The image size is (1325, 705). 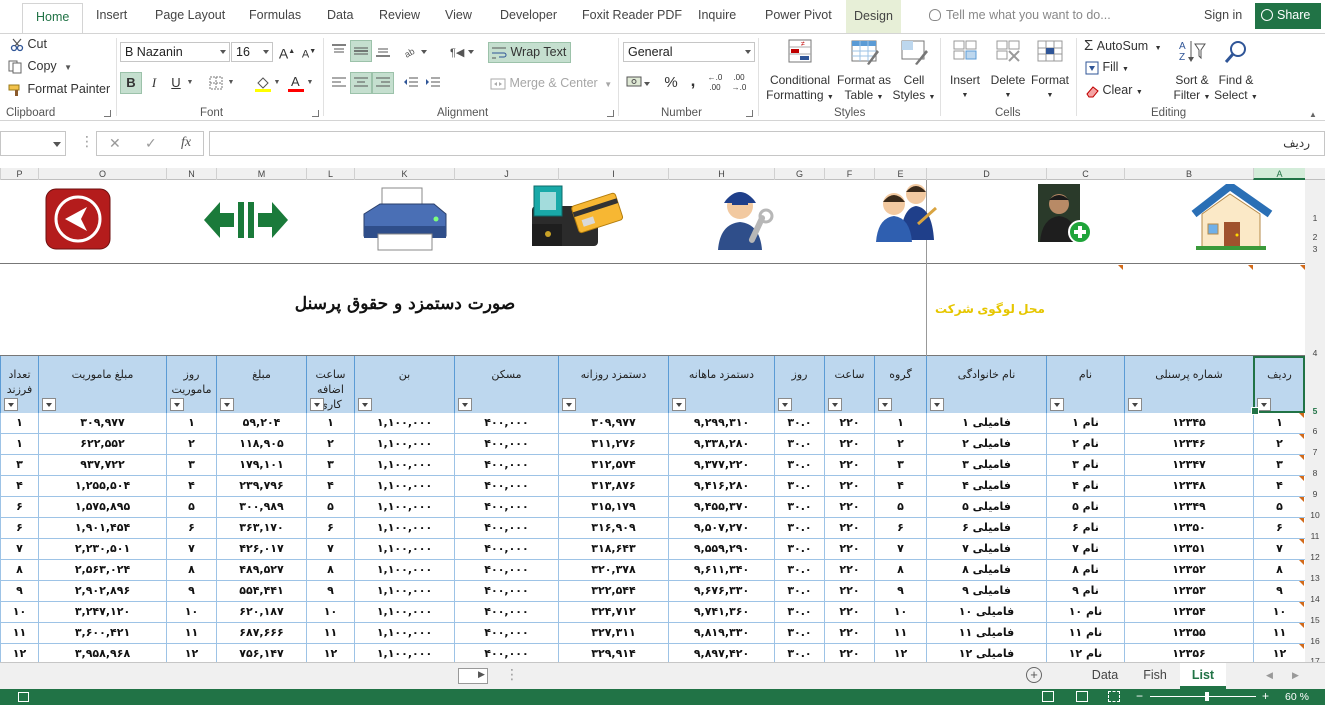 What do you see at coordinates (1297, 697) in the screenshot?
I see `zoom-level: 60 %` at bounding box center [1297, 697].